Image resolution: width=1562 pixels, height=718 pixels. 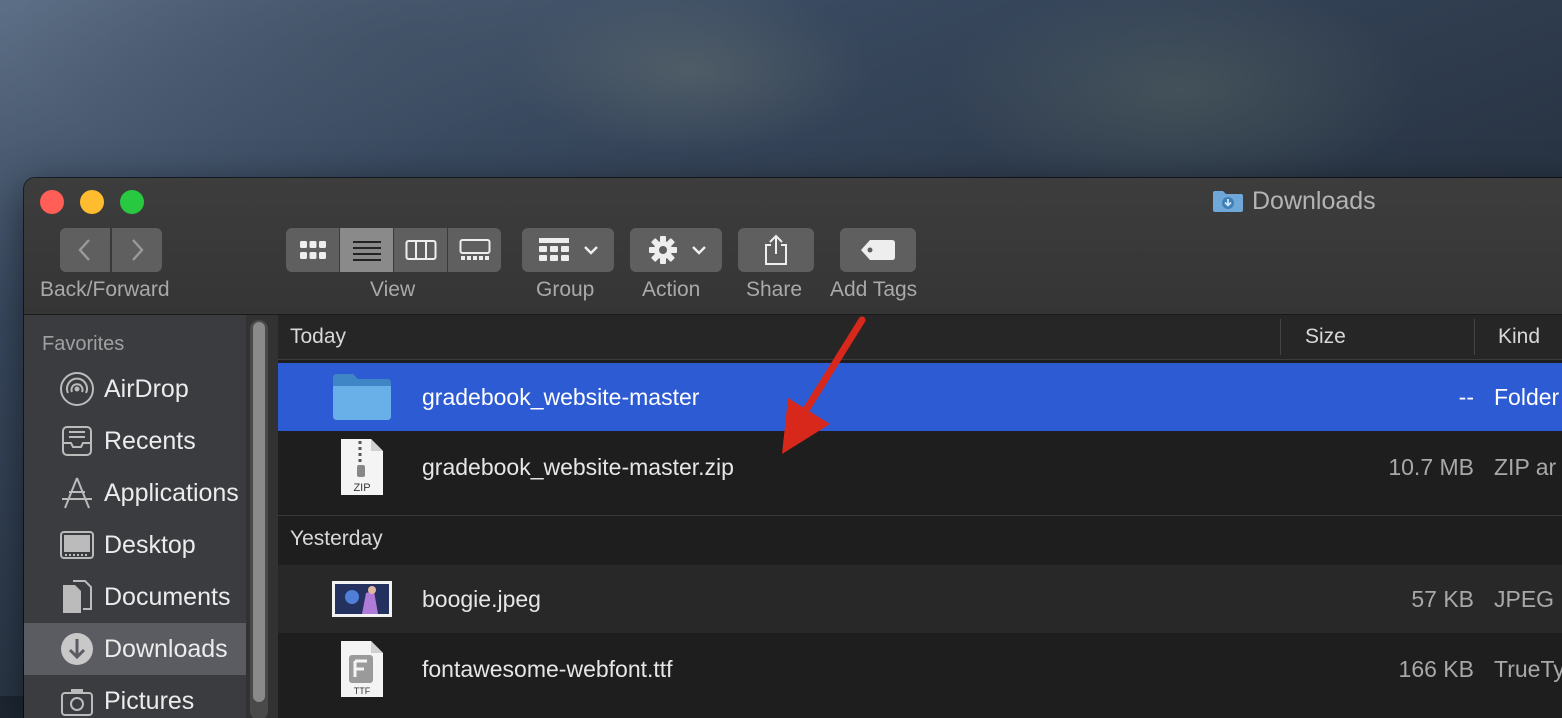 I want to click on action-label: Action, so click(x=671, y=289).